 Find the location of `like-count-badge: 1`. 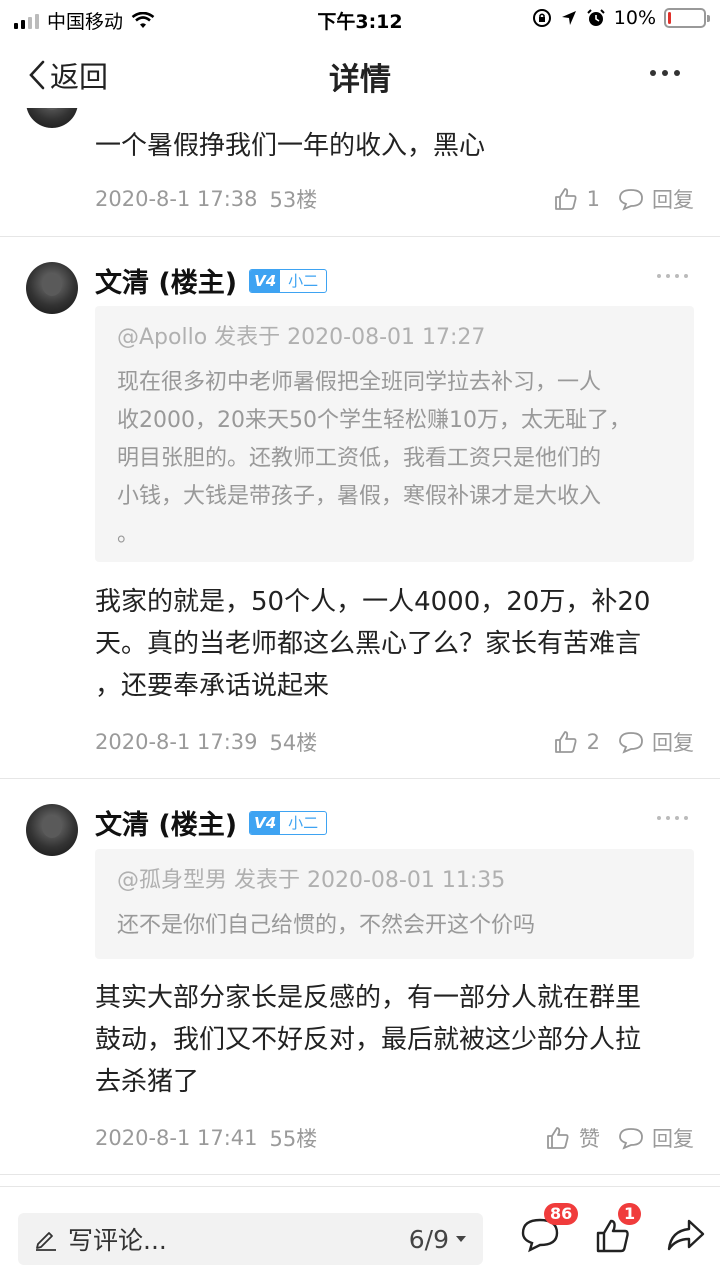

like-count-badge: 1 is located at coordinates (630, 1214).